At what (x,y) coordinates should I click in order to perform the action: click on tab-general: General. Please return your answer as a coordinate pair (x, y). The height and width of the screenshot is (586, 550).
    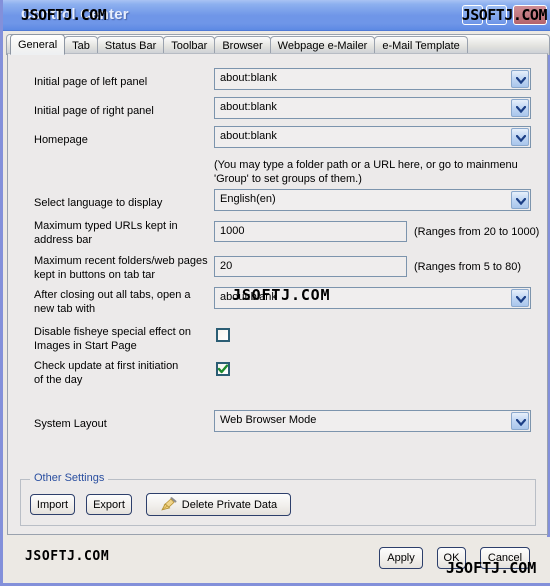
    Looking at the image, I should click on (38, 44).